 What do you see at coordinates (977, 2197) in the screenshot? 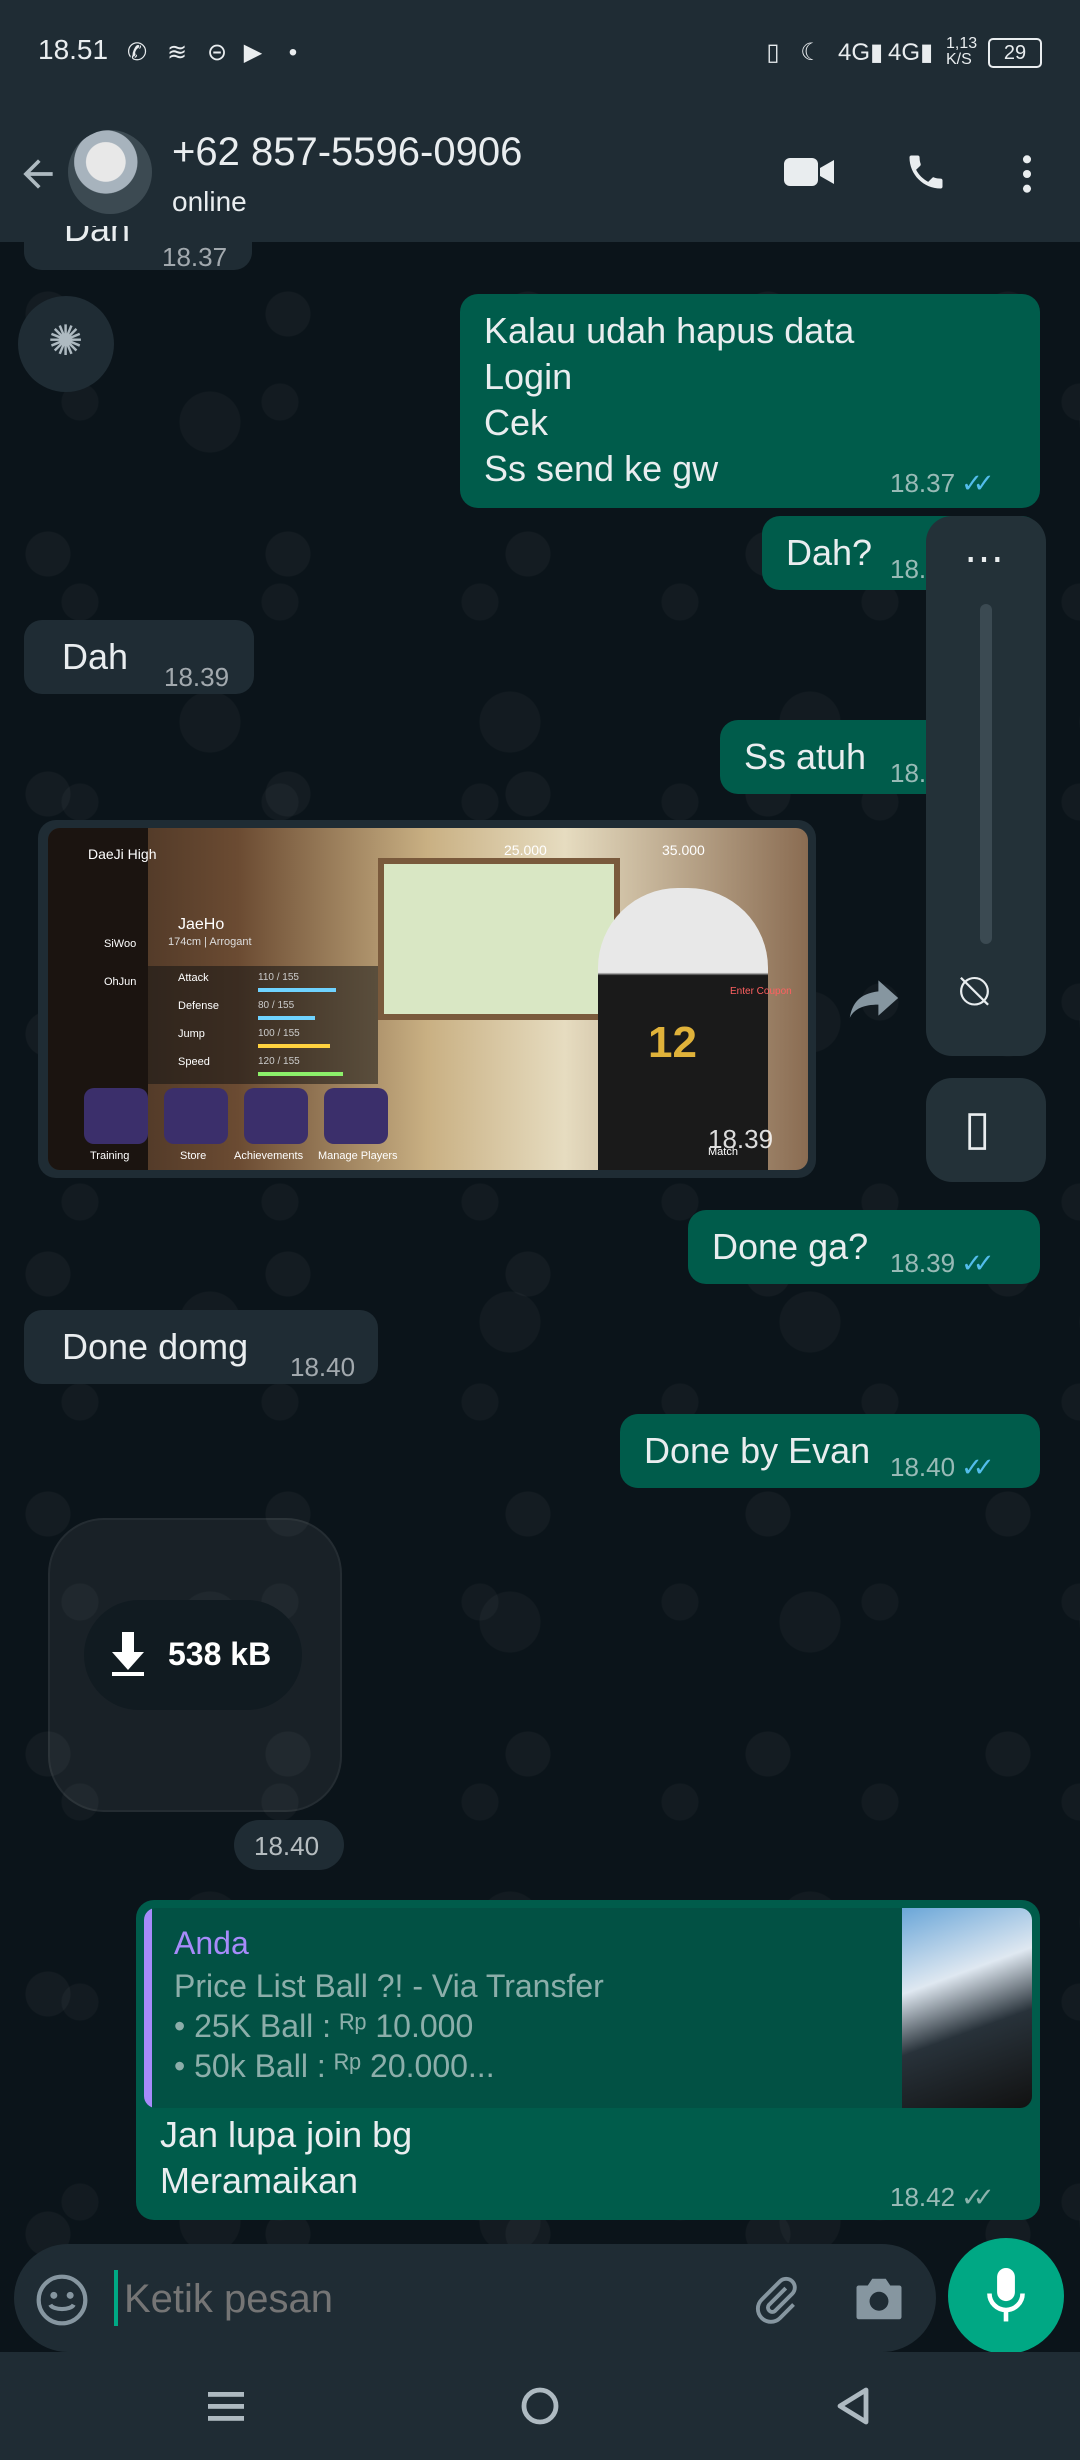
I see `delivered-ticks-icon: ✓✓` at bounding box center [977, 2197].